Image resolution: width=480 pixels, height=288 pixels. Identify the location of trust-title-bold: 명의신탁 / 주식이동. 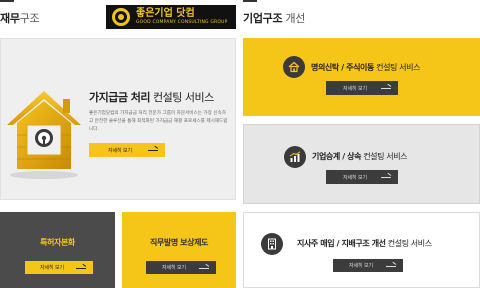
(342, 67).